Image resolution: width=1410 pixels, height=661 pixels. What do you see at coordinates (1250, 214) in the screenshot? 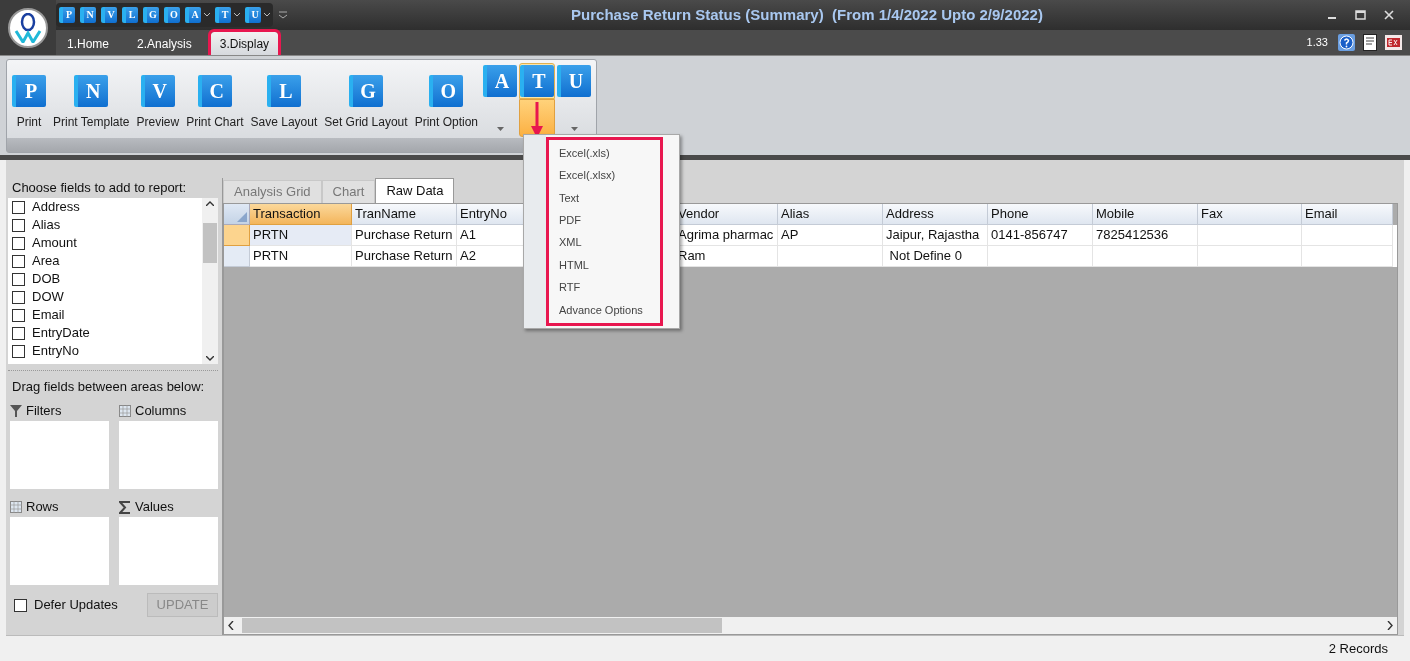
I see `column-header: Fax` at bounding box center [1250, 214].